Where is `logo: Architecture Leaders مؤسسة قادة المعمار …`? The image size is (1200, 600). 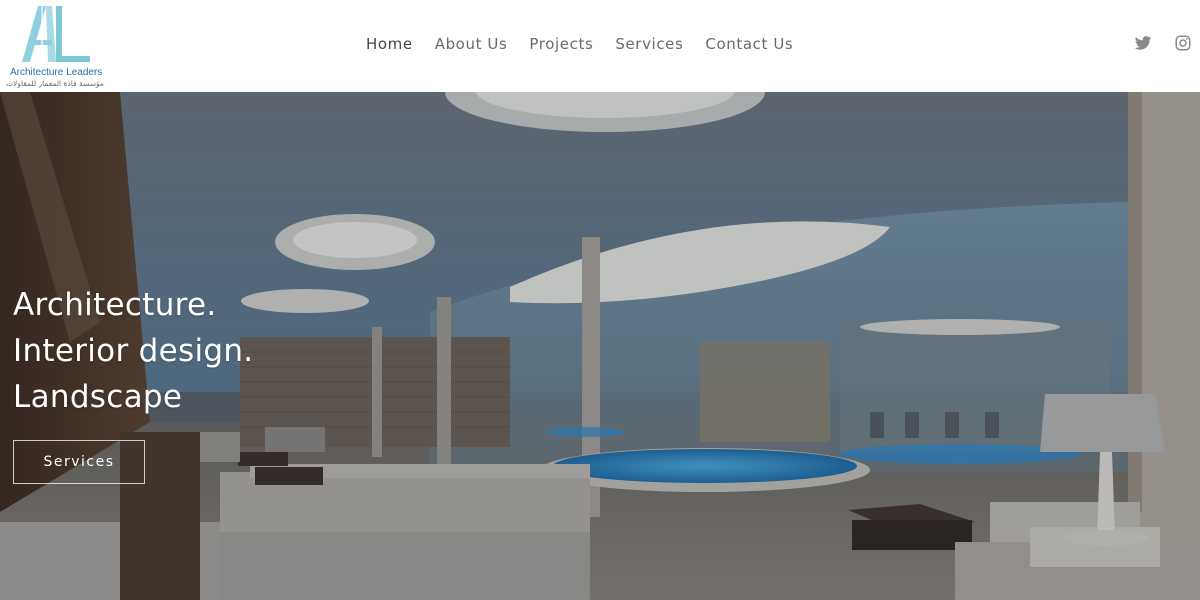 logo: Architecture Leaders مؤسسة قادة المعمار … is located at coordinates (62, 46).